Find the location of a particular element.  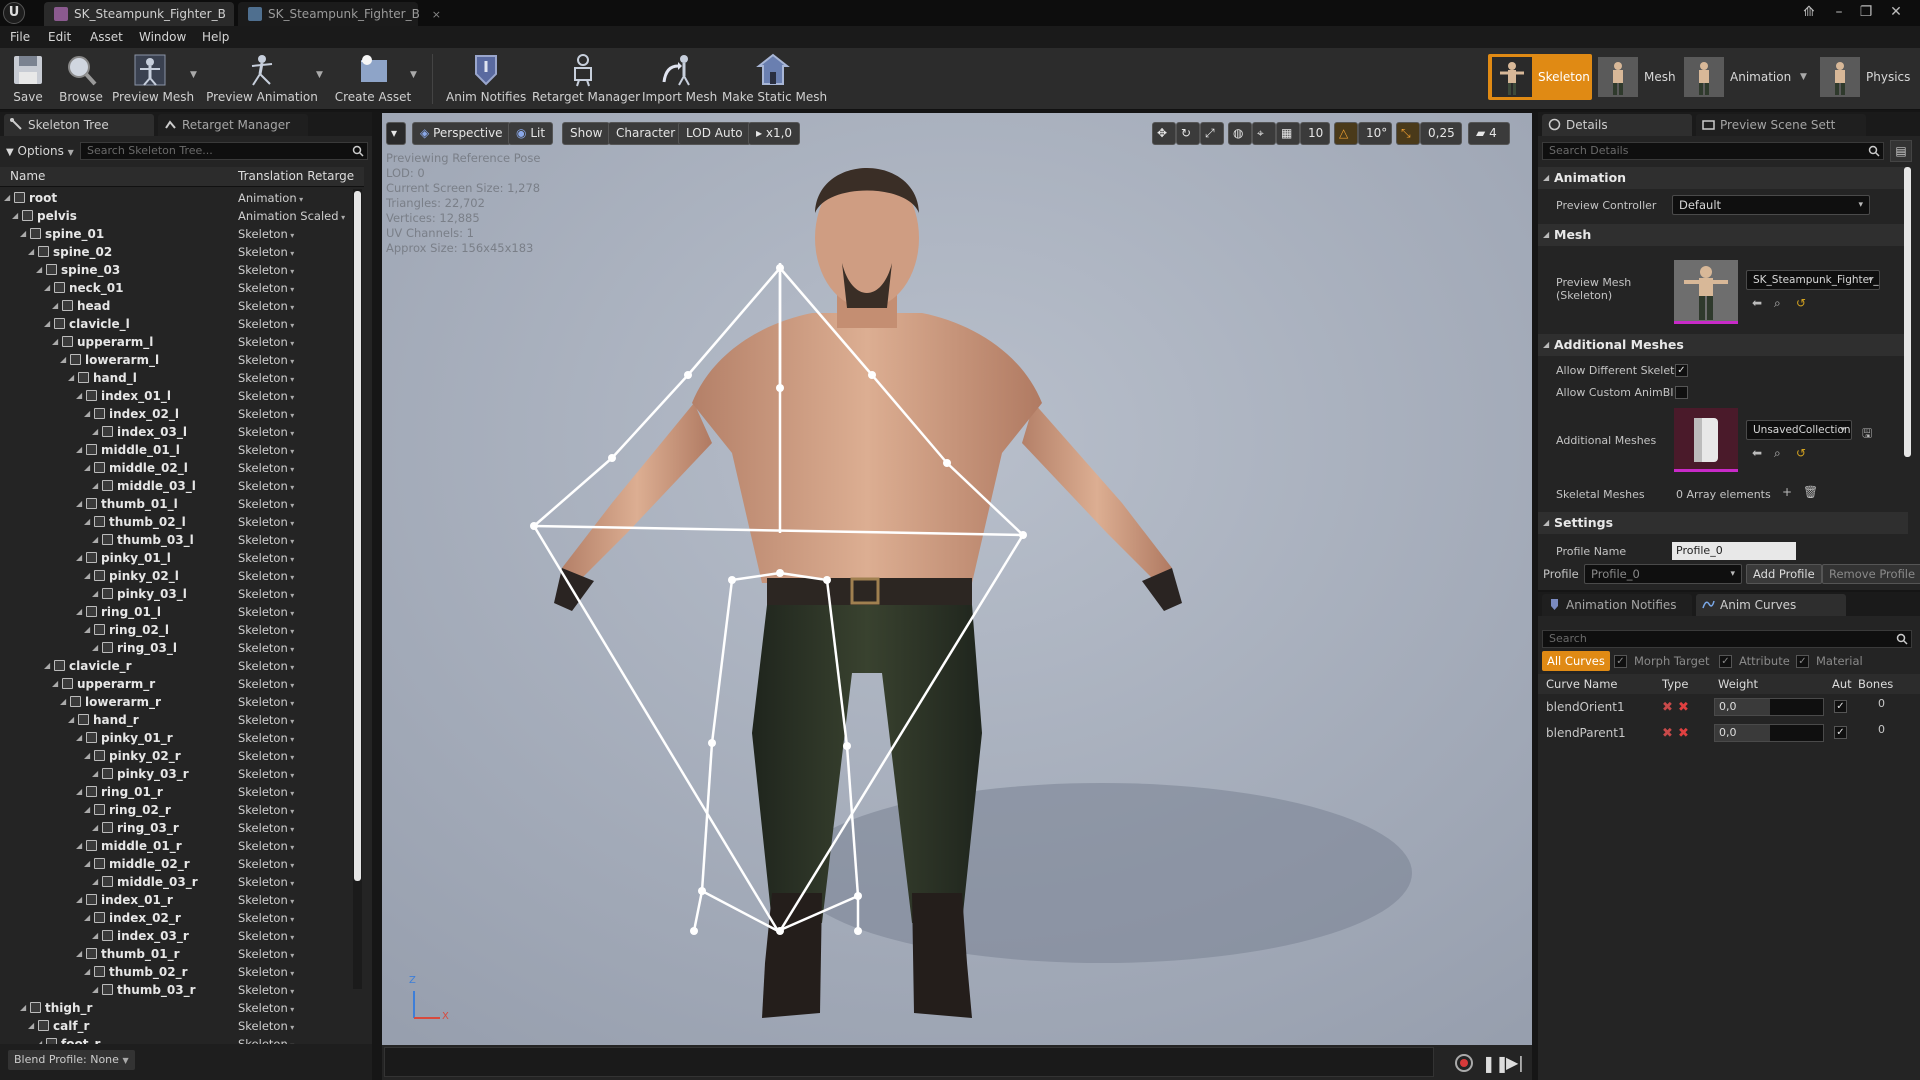

create-asset-button: Create Asset is located at coordinates (373, 79).